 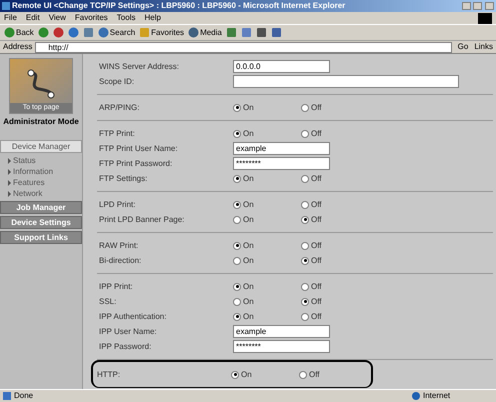 What do you see at coordinates (483, 47) in the screenshot?
I see `links-button: Links` at bounding box center [483, 47].